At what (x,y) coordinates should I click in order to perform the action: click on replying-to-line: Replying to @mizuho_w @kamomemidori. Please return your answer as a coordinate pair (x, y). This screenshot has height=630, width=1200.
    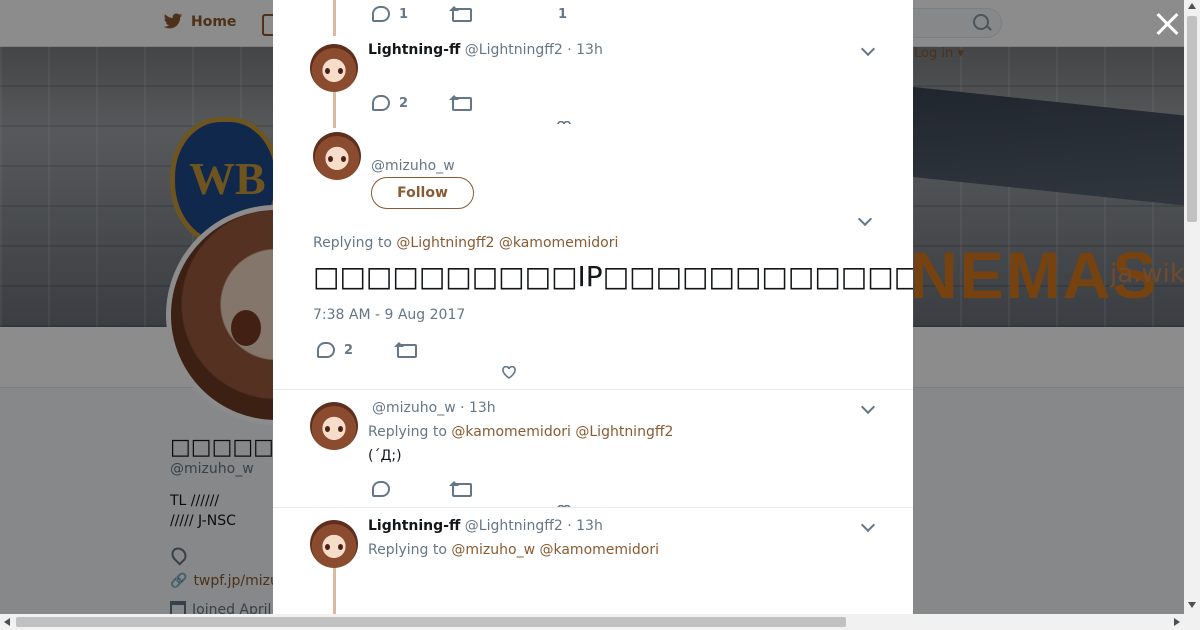
    Looking at the image, I should click on (513, 550).